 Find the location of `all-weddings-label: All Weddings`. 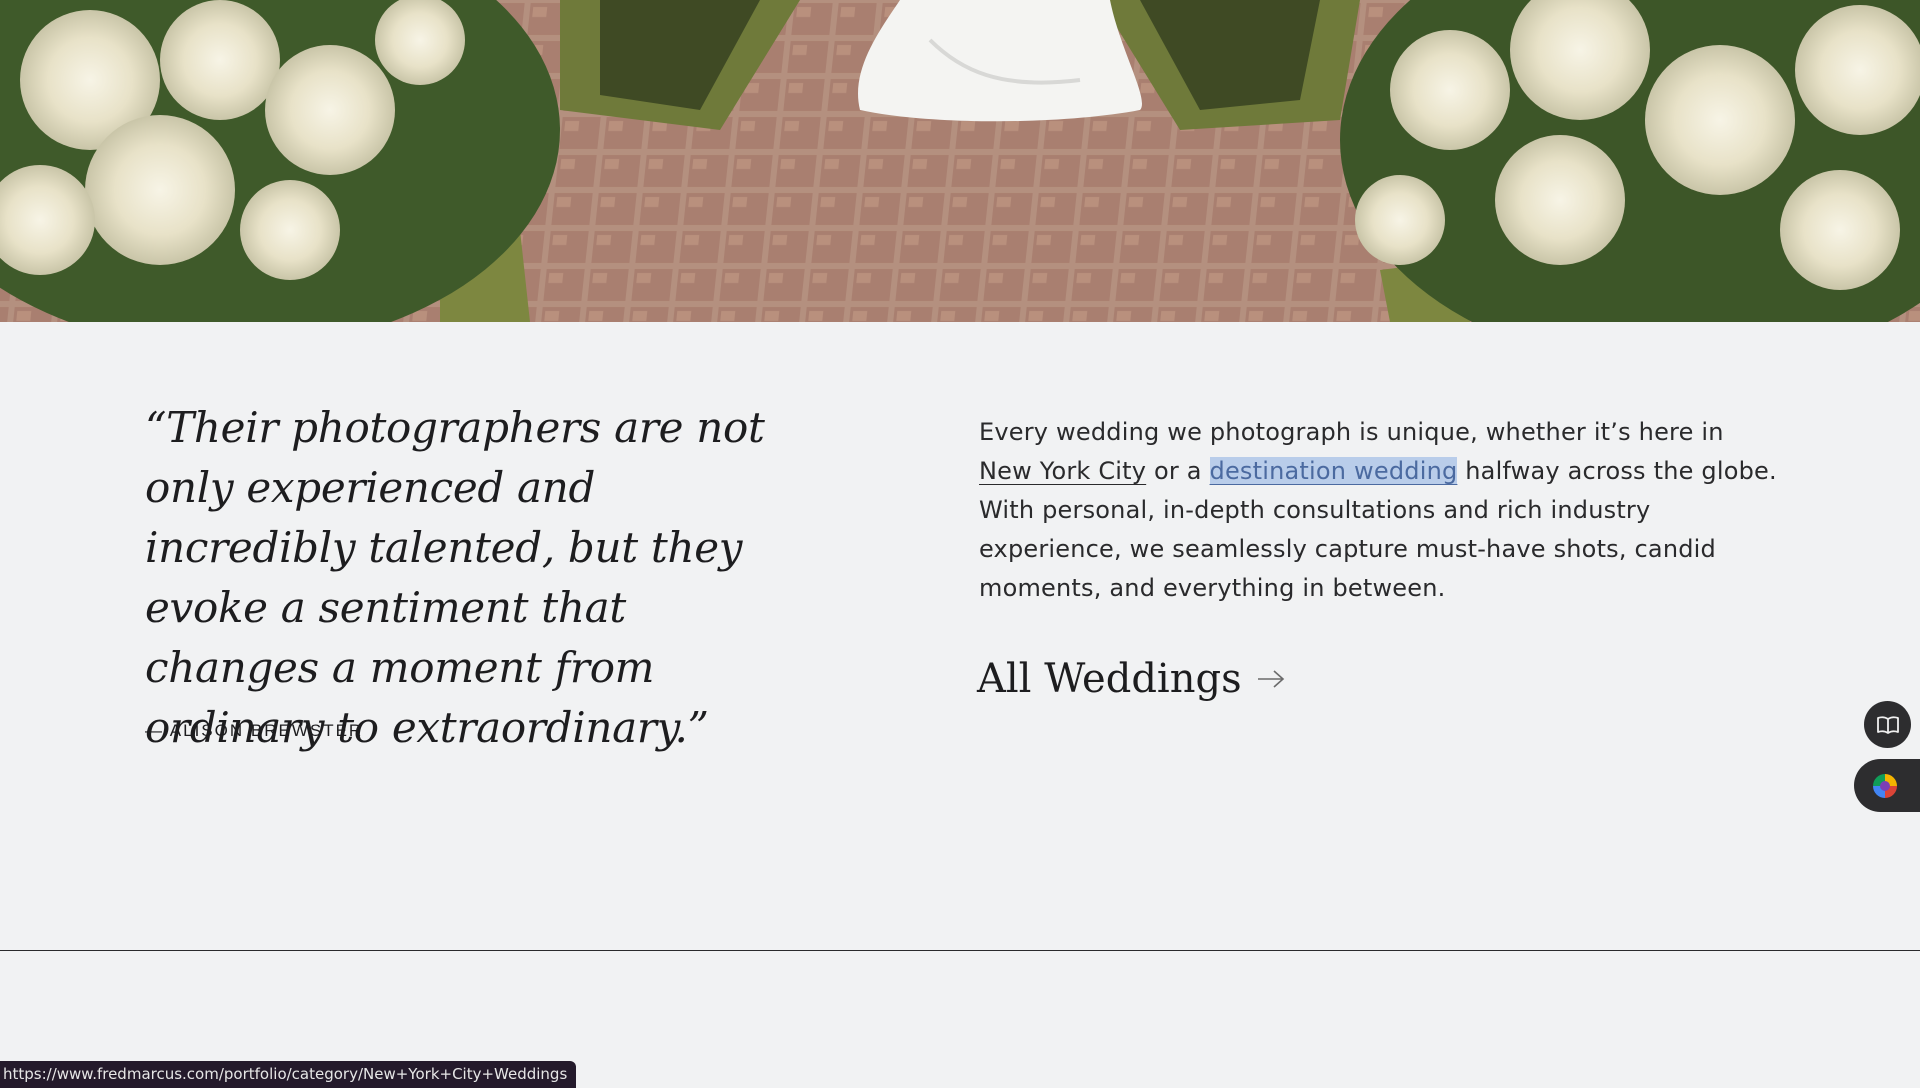

all-weddings-label: All Weddings is located at coordinates (1109, 679).